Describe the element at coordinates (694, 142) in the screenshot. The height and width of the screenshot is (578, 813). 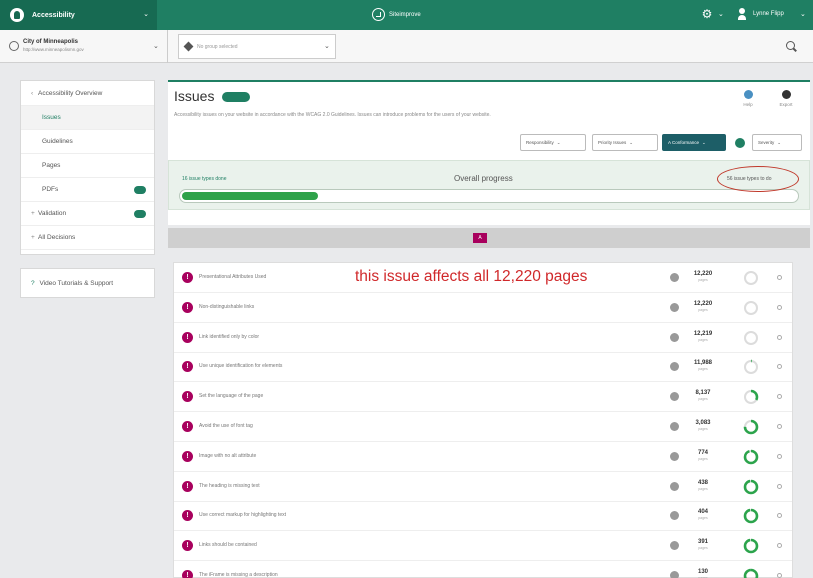
I see `filter-dropdown: A Conformance ⌄` at that location.